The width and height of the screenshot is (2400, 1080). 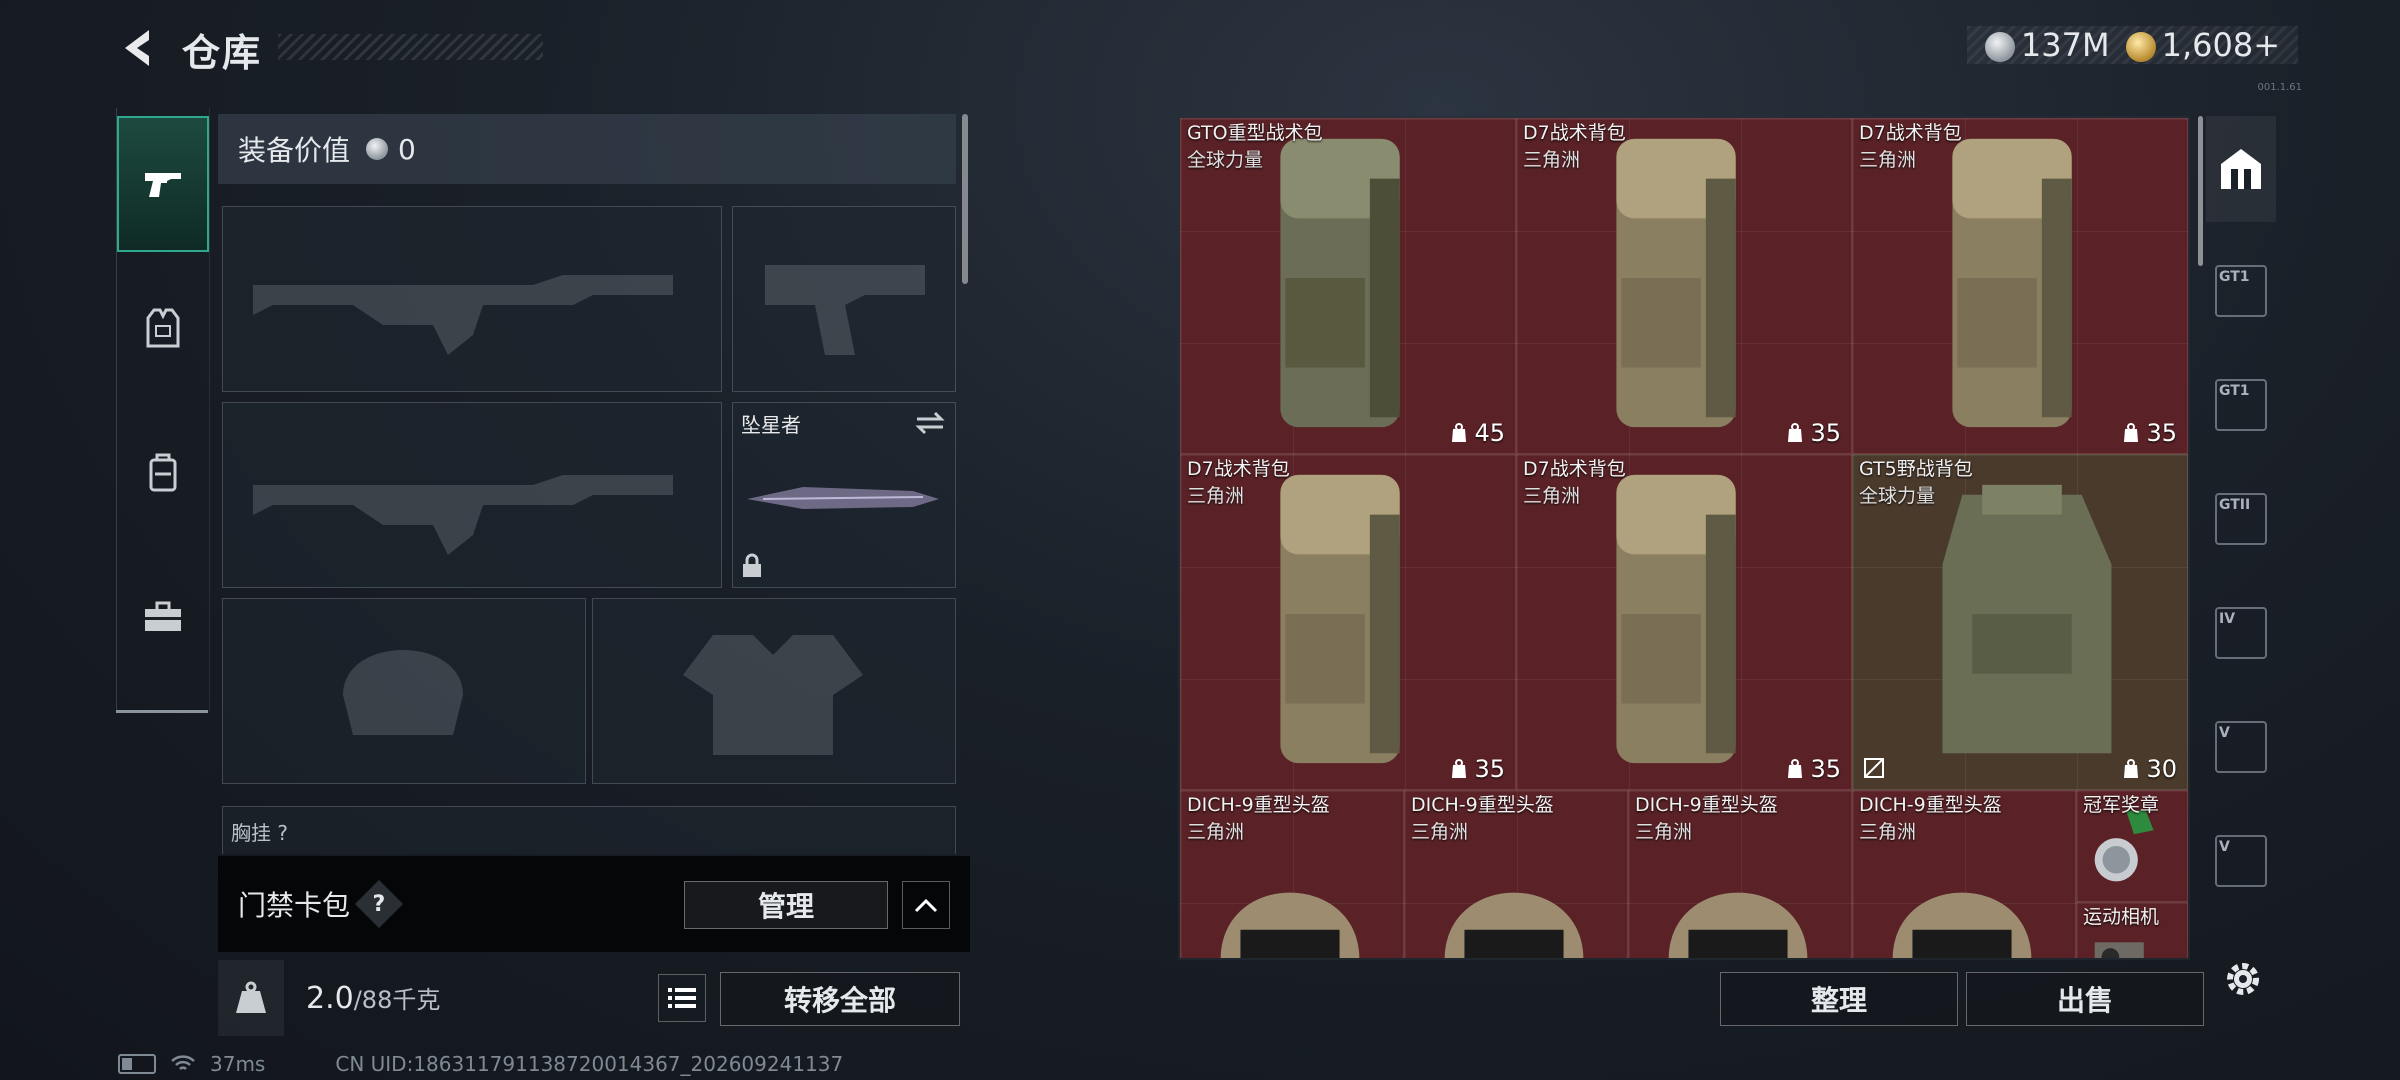 What do you see at coordinates (587, 149) in the screenshot?
I see `equipment-value: 装备价值 0` at bounding box center [587, 149].